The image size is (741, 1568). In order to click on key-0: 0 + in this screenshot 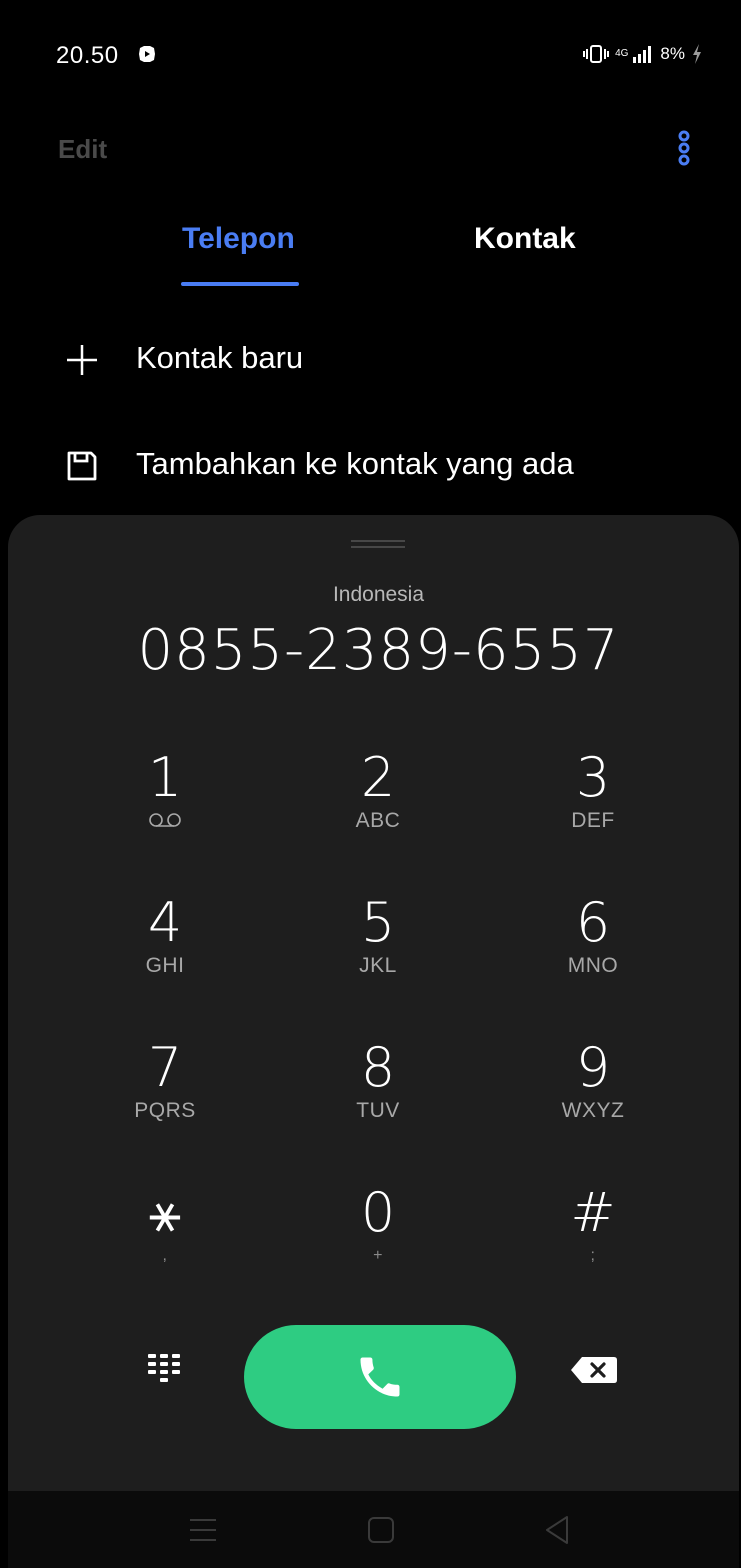, I will do `click(378, 1243)`.